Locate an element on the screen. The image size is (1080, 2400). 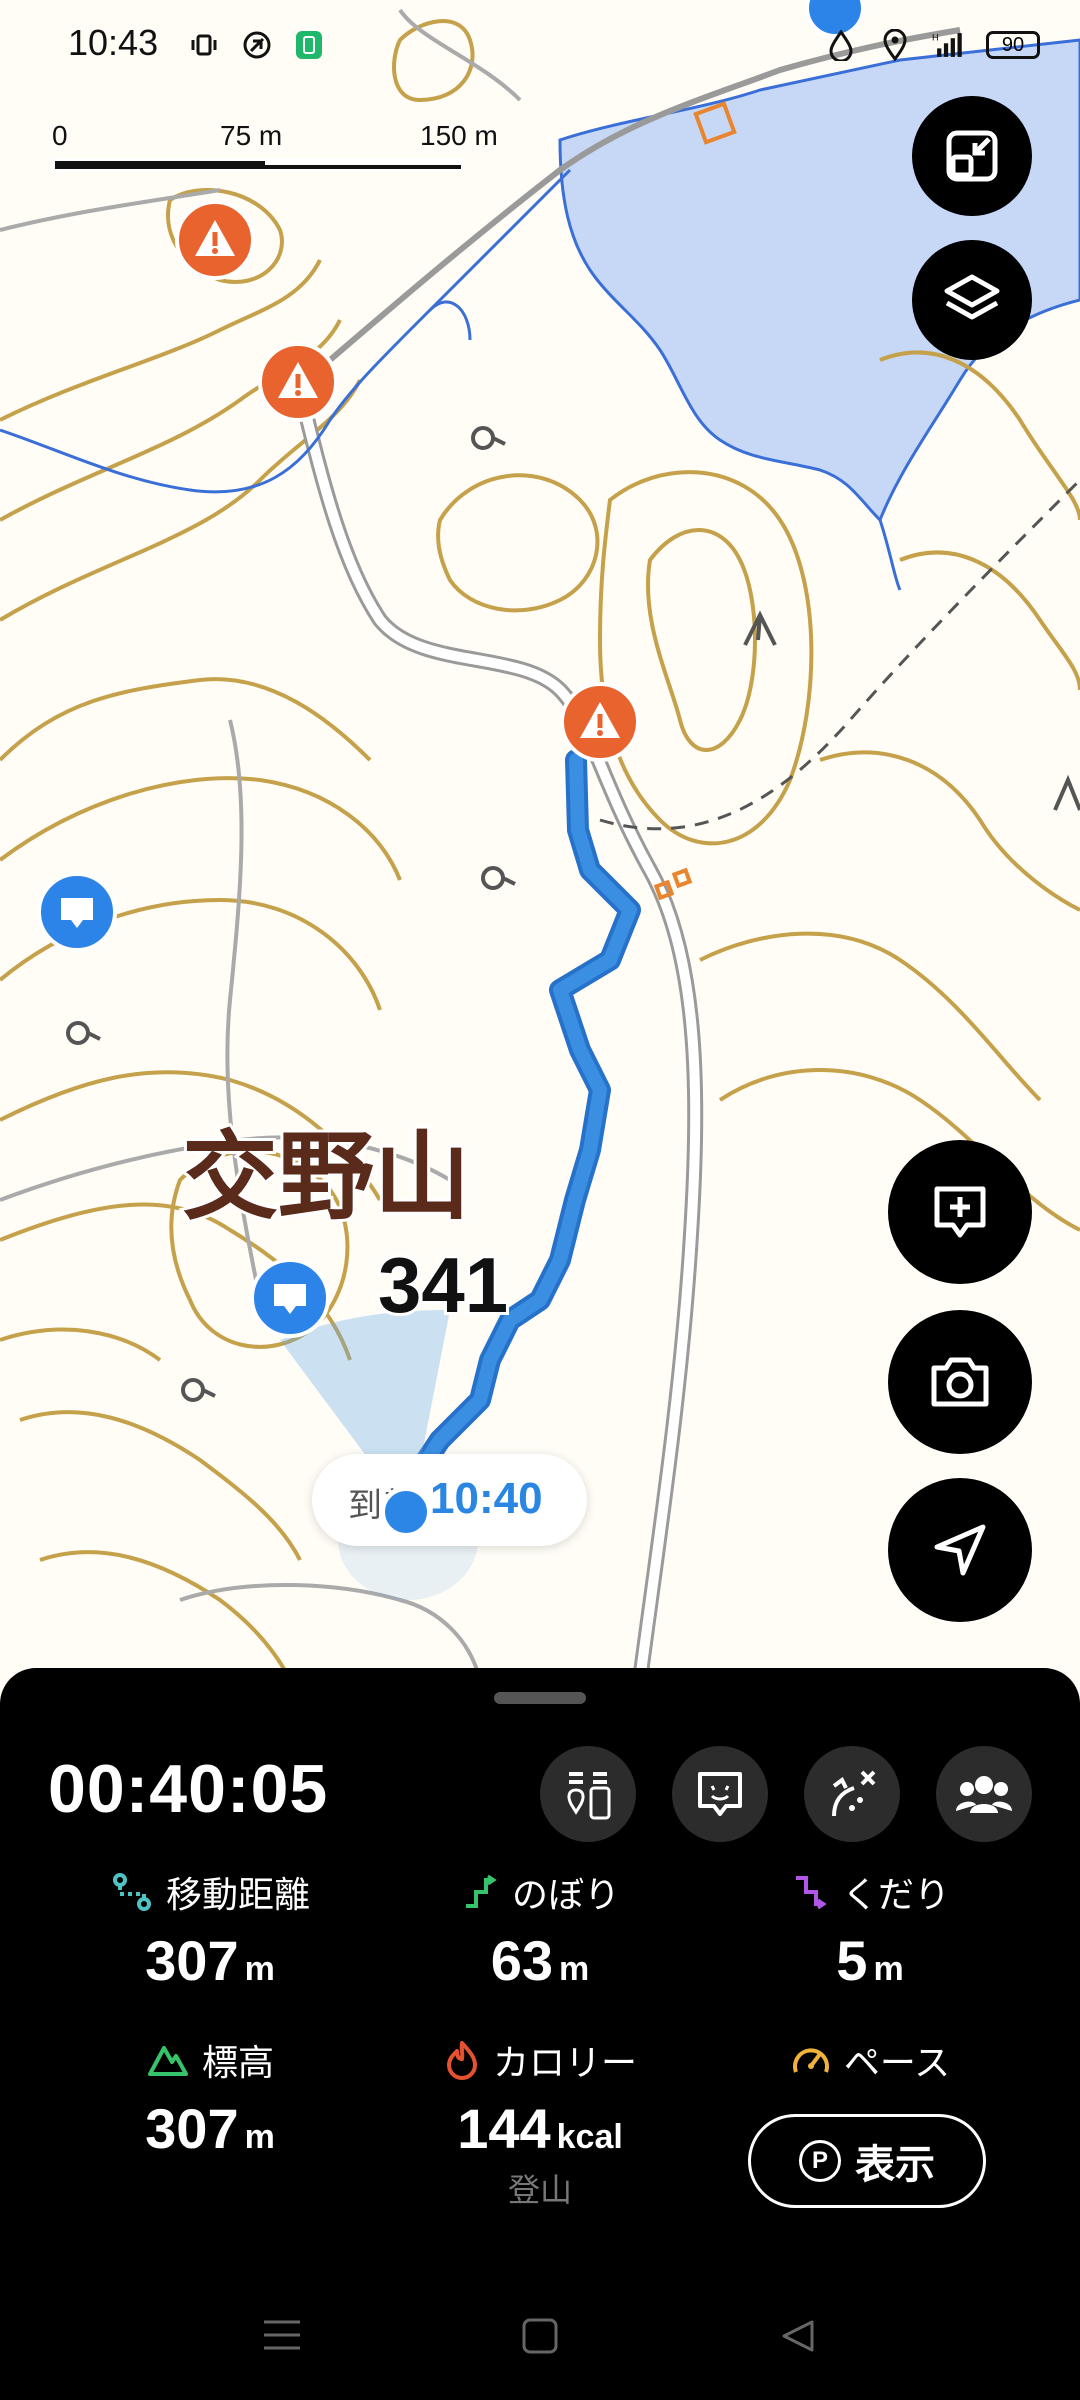
navigation-arrow-icon is located at coordinates (960, 1550).